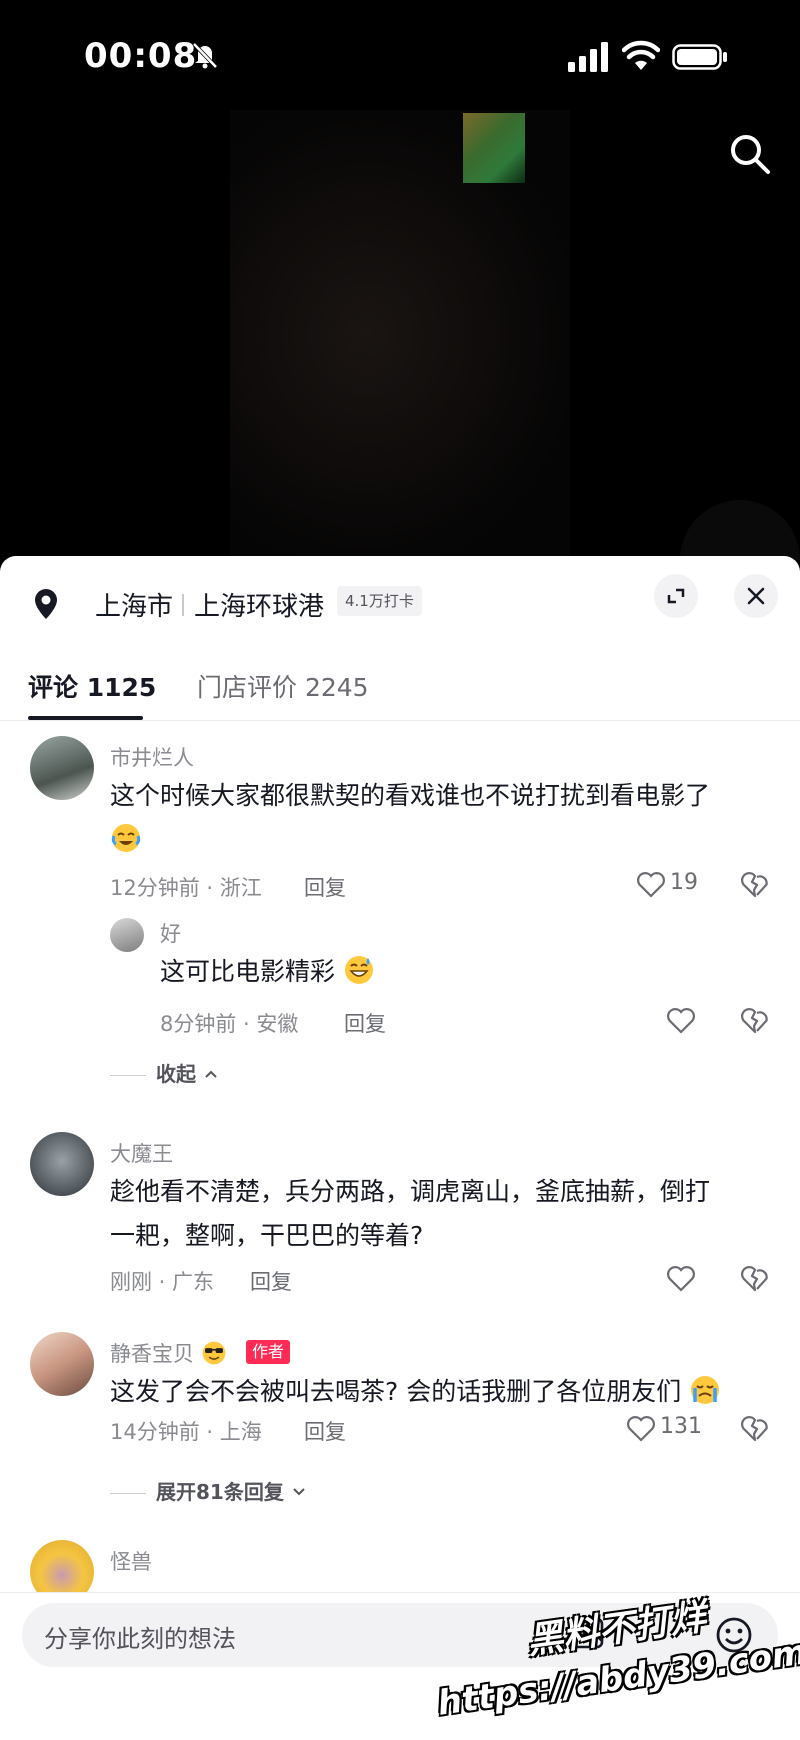  I want to click on comment-meta: 刚刚 · 广东, so click(162, 1282).